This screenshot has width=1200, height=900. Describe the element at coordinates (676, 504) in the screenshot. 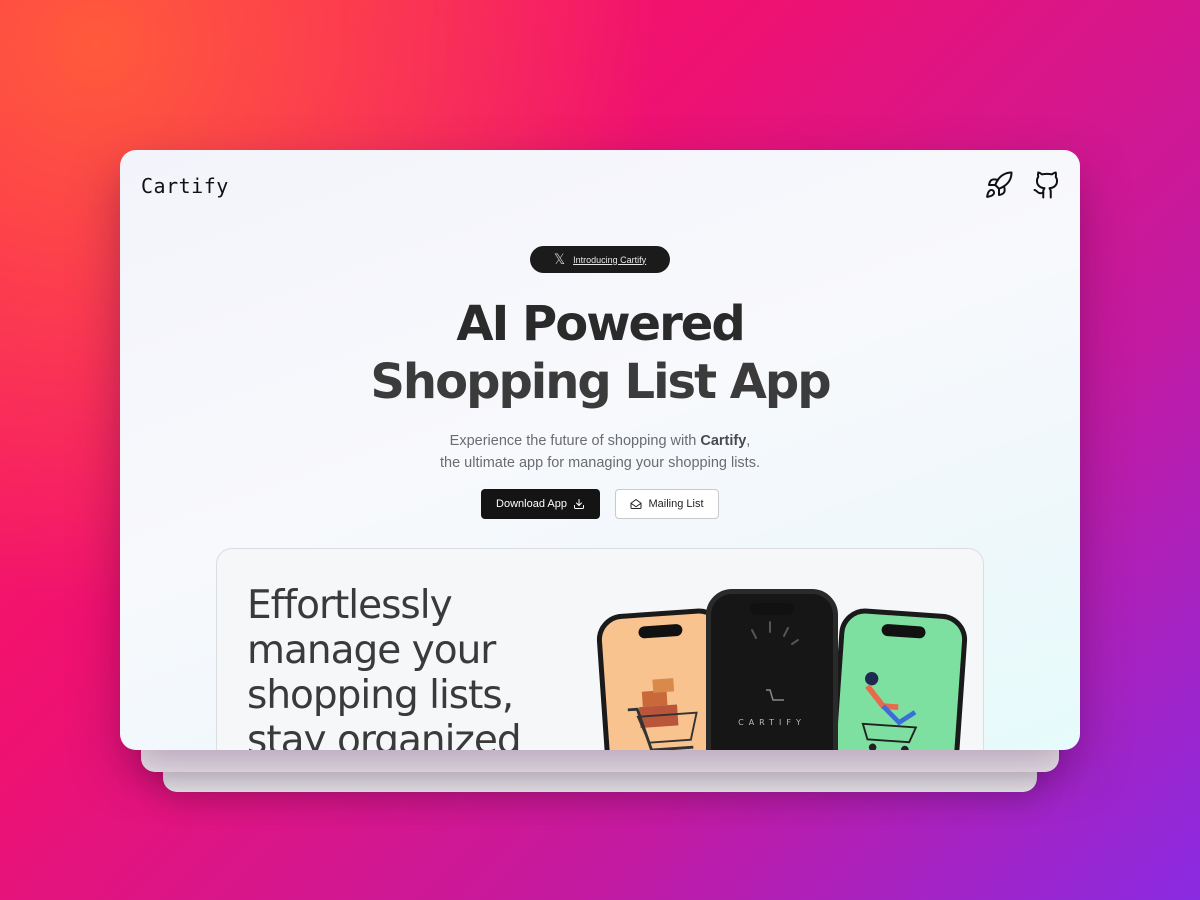

I see `mailing-list-label: Mailing List` at that location.